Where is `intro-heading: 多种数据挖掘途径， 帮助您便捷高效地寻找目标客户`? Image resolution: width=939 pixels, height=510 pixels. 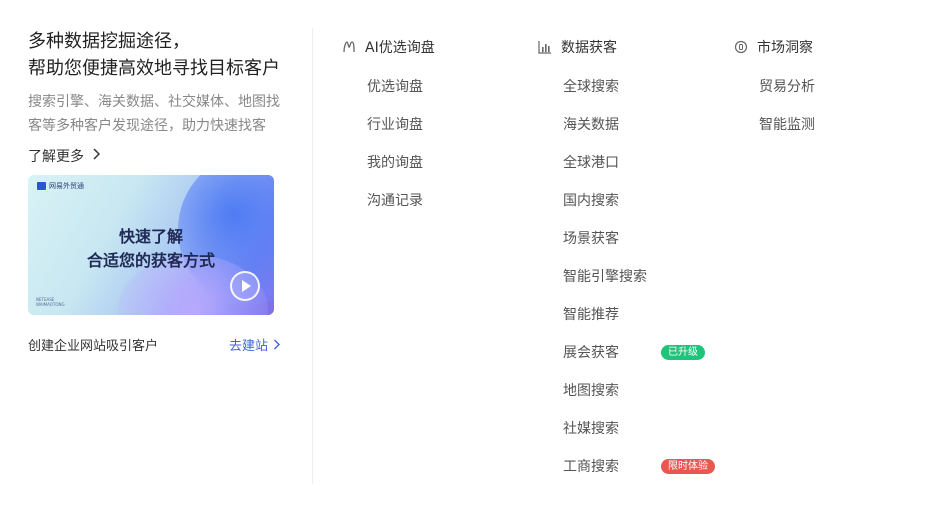
intro-heading: 多种数据挖掘途径， 帮助您便捷高效地寻找目标客户 is located at coordinates (158, 55).